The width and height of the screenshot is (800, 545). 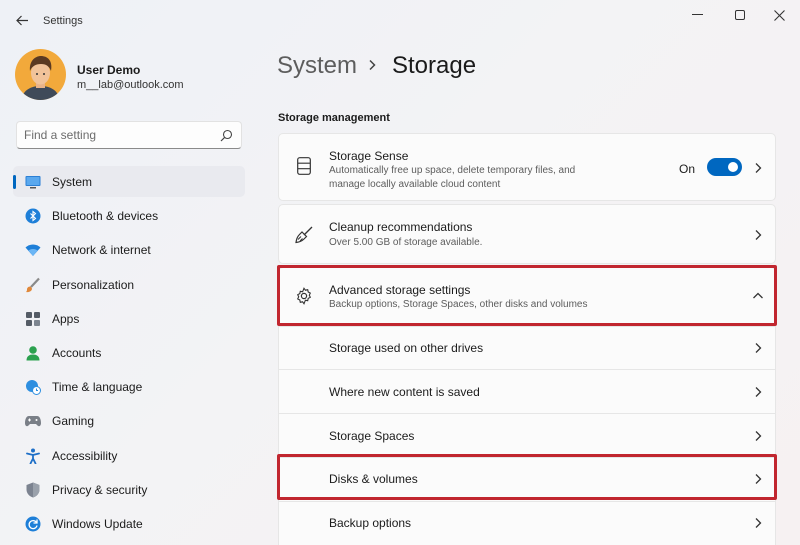 I want to click on sidebar-item-network: Network & internet, so click(x=129, y=249).